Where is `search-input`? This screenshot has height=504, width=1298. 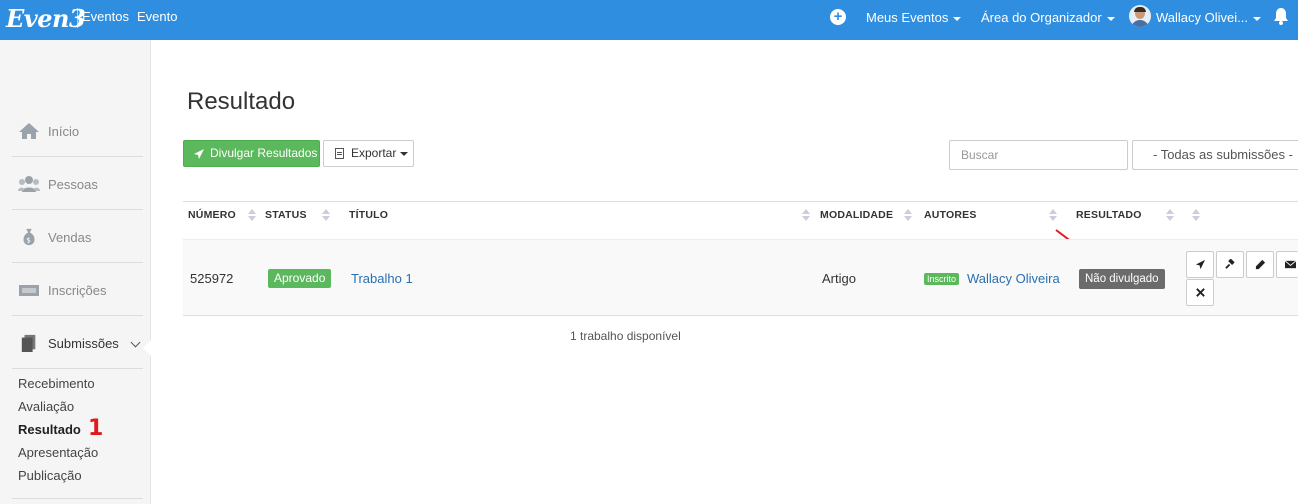
search-input is located at coordinates (1038, 155).